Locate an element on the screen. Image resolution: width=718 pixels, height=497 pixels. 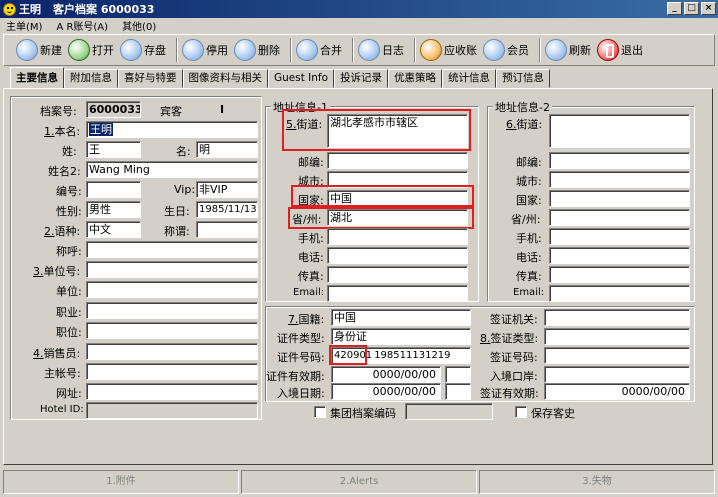
disable-button: 停用 is located at coordinates (205, 50).